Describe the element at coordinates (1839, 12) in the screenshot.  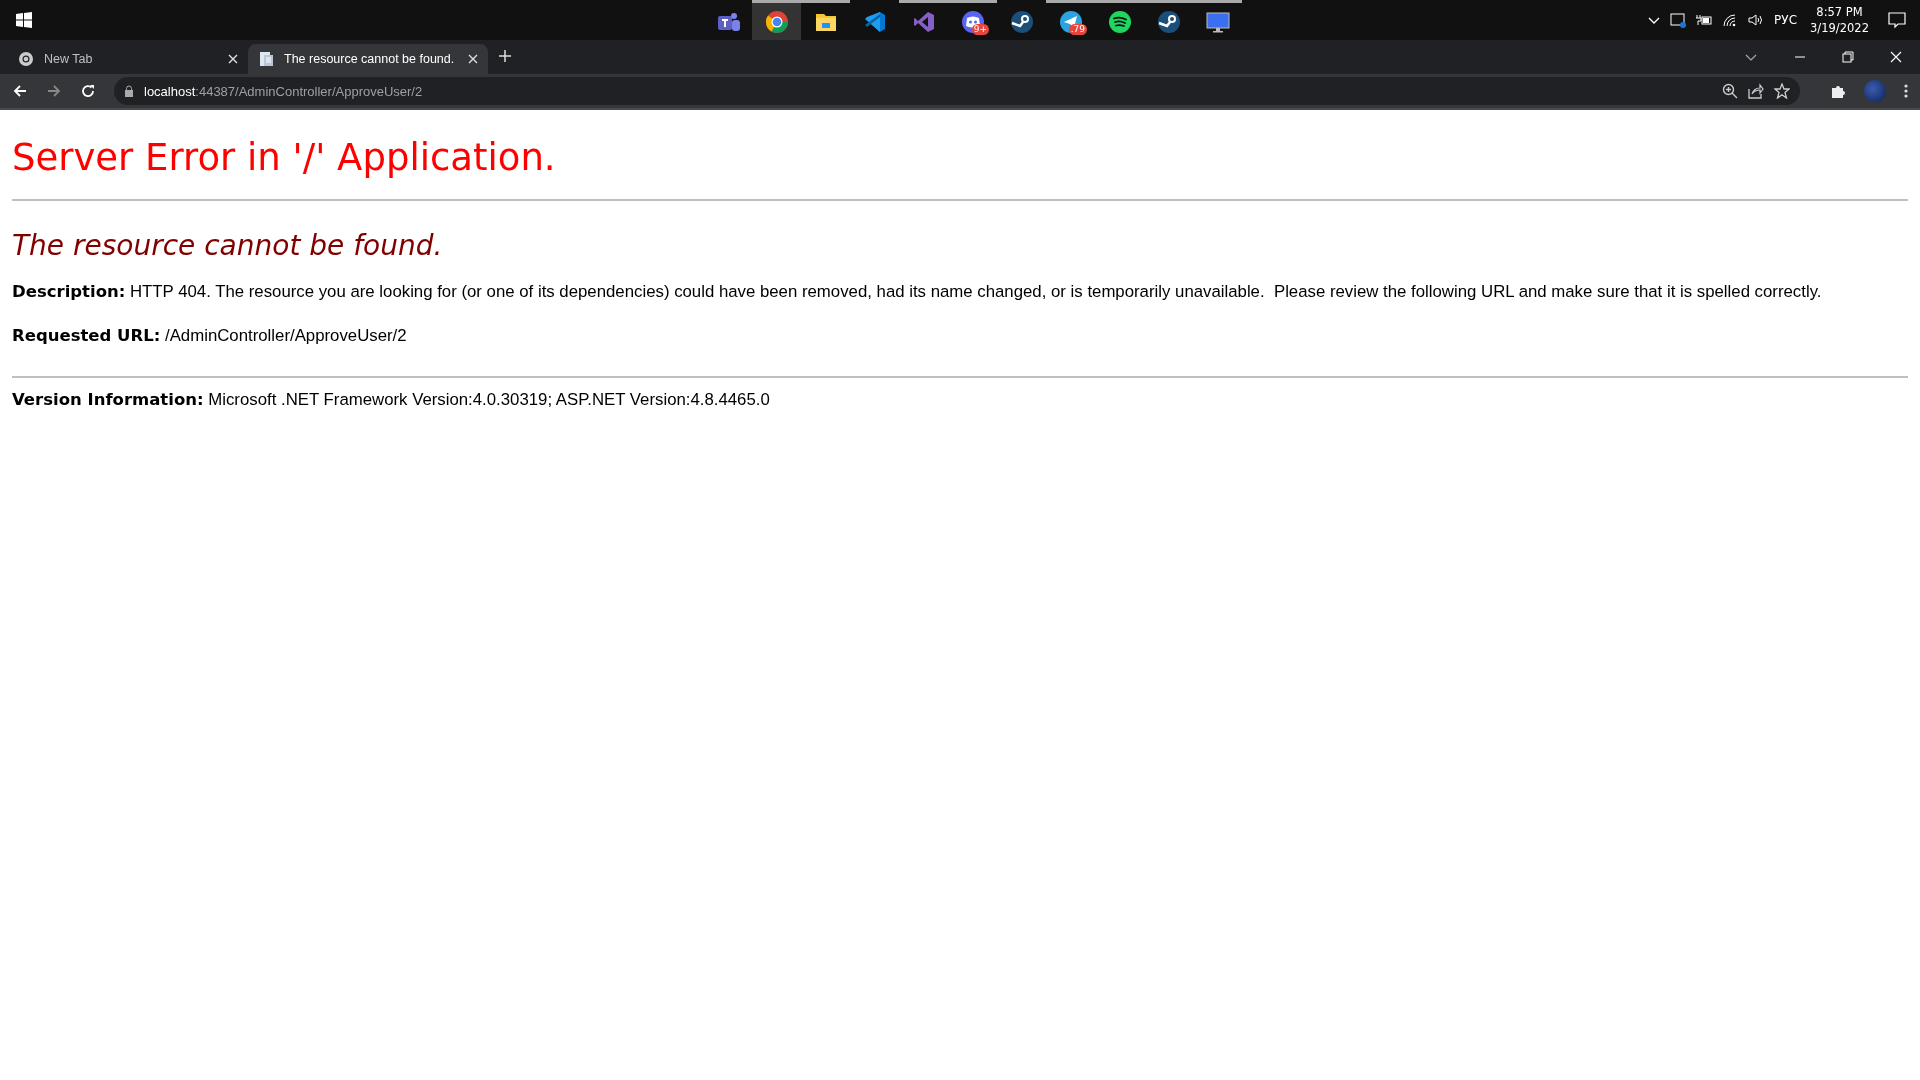
I see `clock-time: 8:57 PM` at that location.